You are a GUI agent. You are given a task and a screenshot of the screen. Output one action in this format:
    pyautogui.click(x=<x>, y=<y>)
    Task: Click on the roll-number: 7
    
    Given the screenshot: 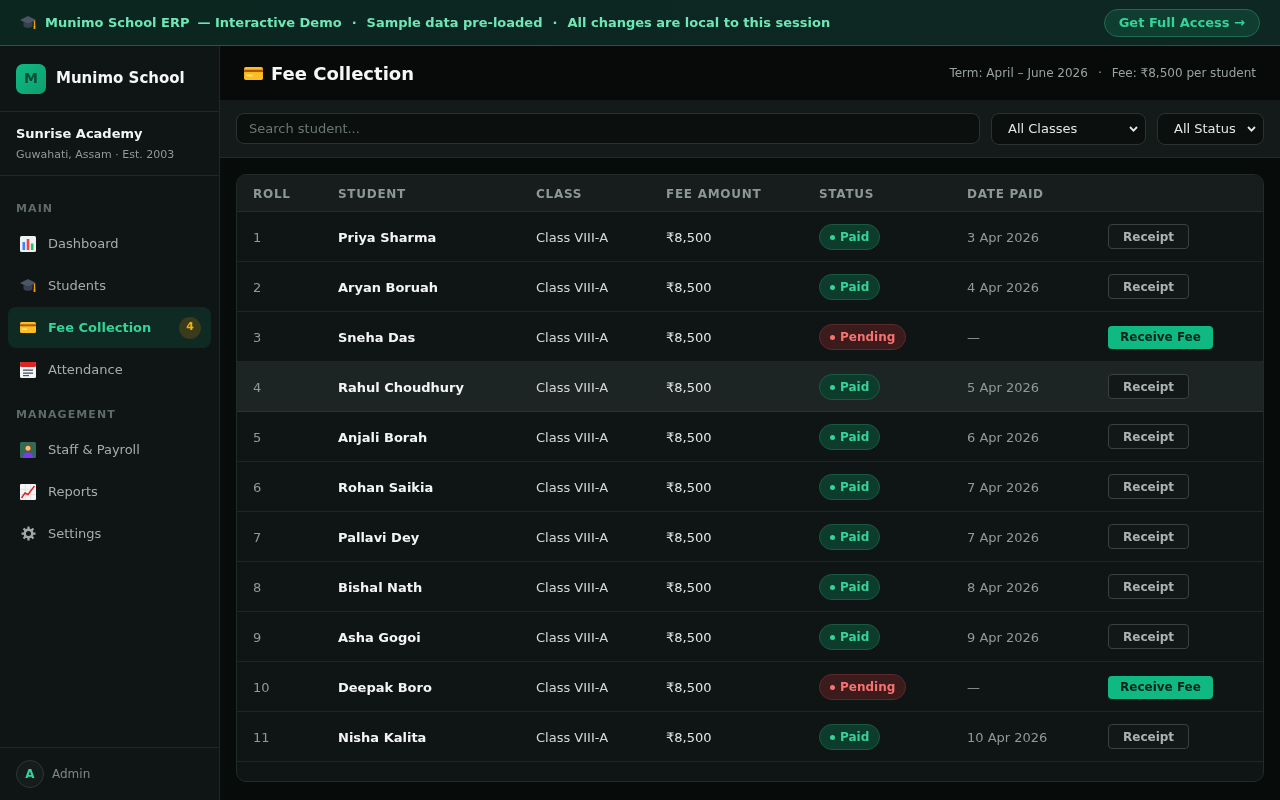 What is the action you would take?
    pyautogui.click(x=257, y=537)
    